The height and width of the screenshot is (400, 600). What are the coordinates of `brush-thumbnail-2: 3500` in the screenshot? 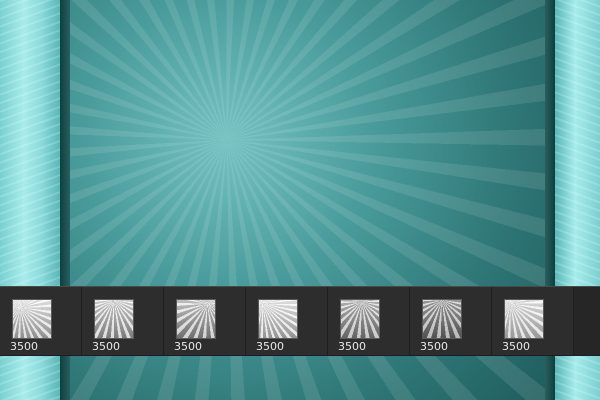 It's located at (123, 321).